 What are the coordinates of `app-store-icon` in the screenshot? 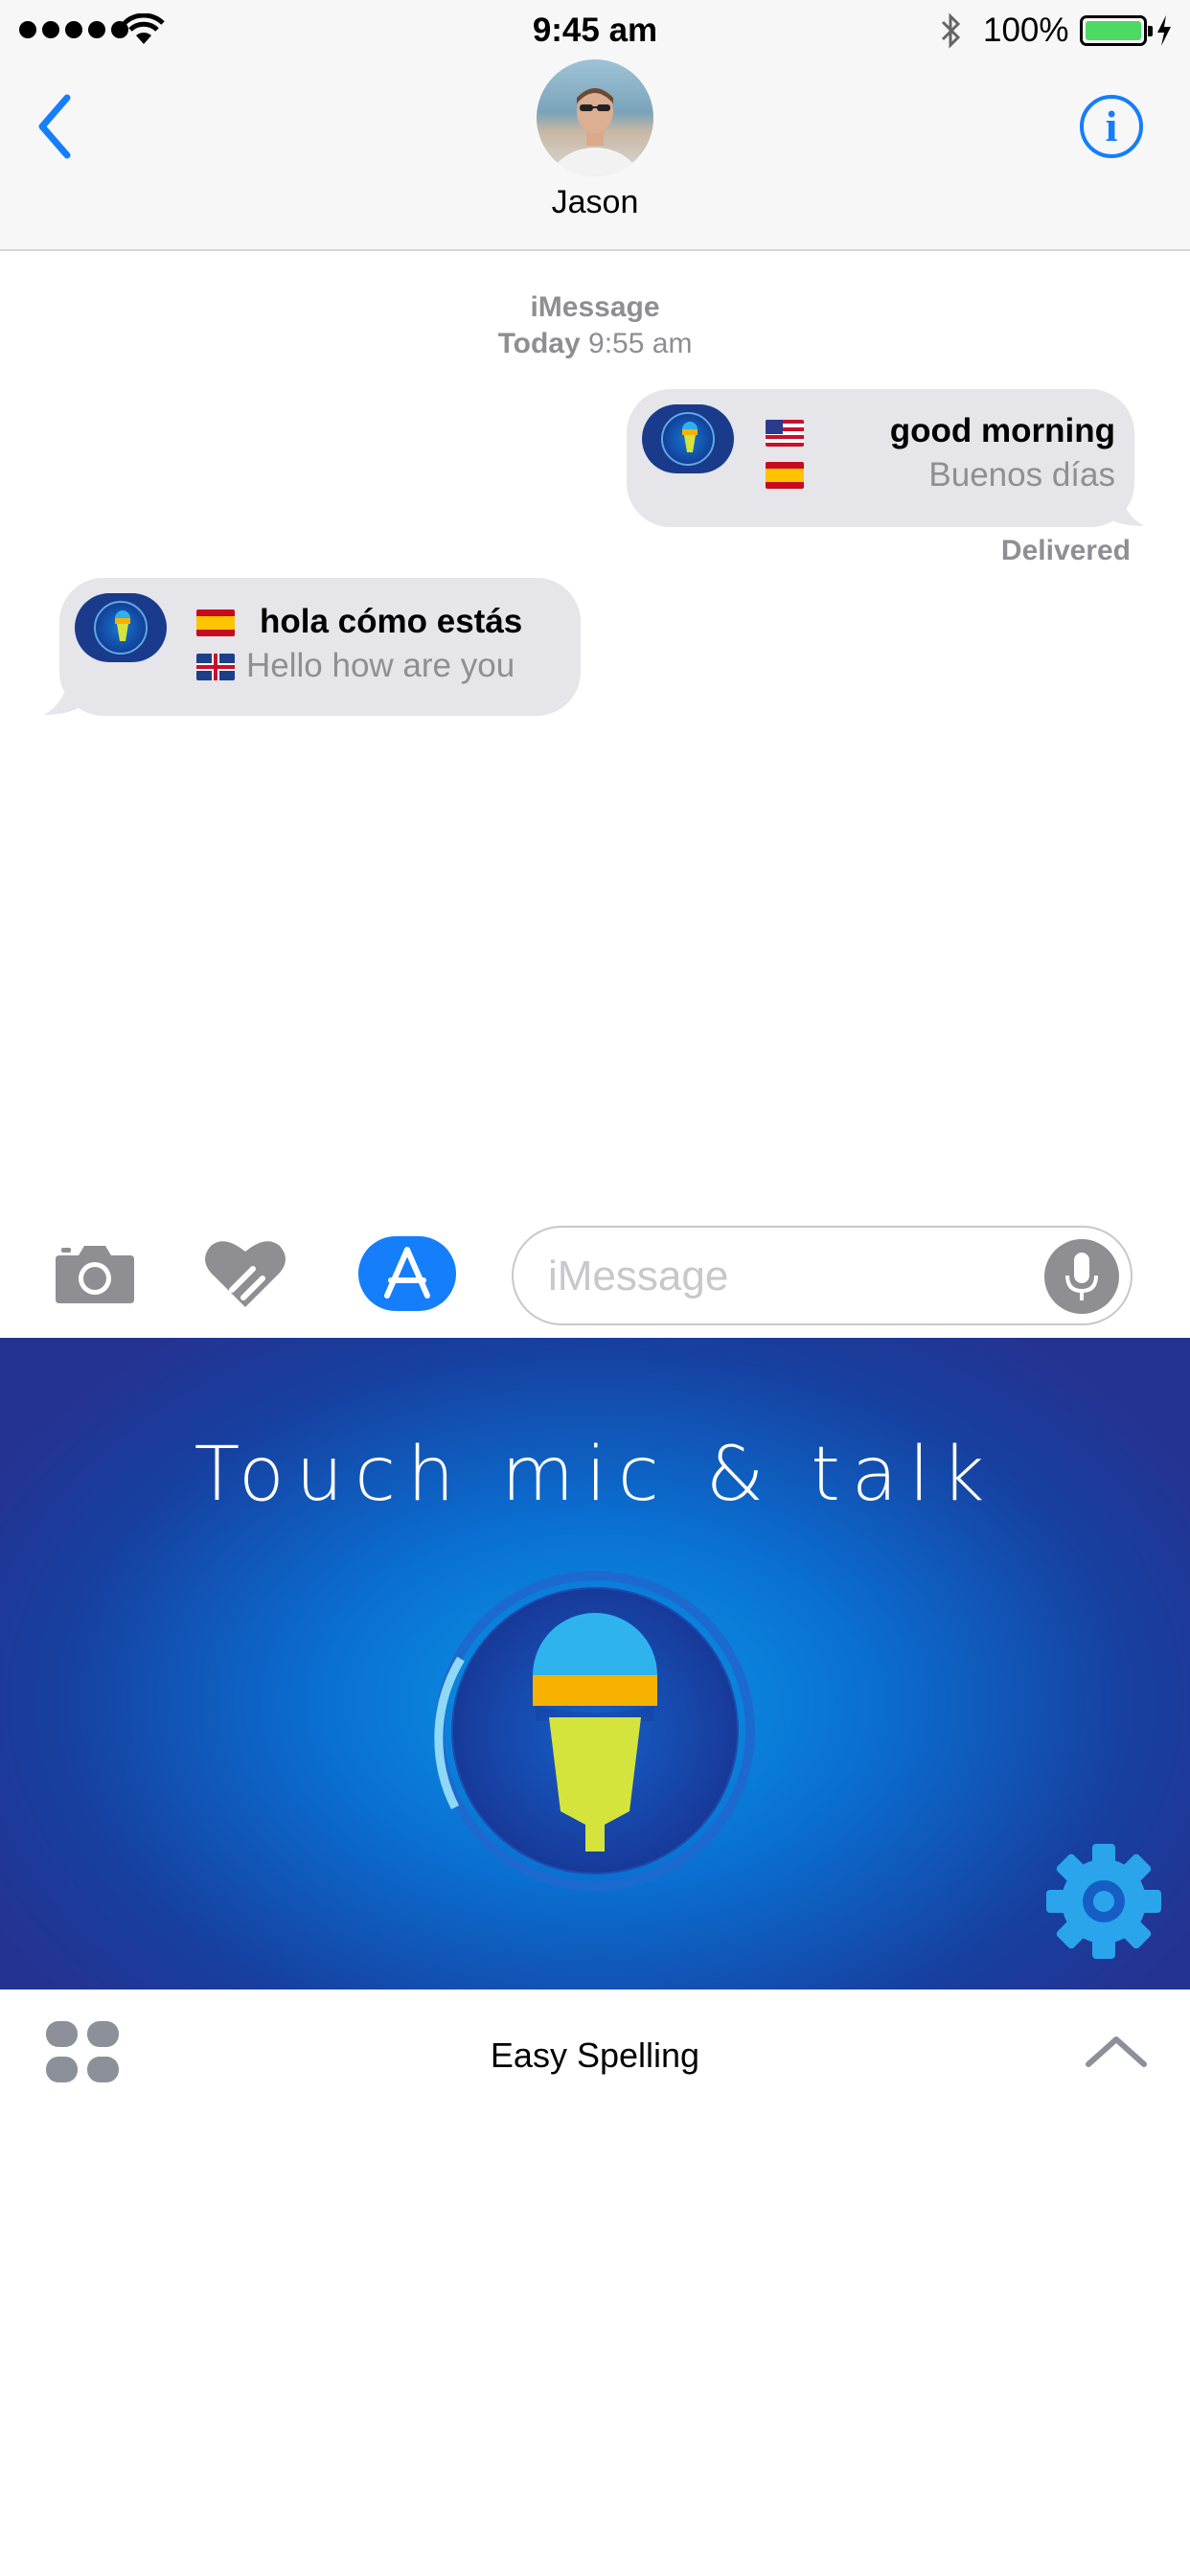 It's located at (407, 1273).